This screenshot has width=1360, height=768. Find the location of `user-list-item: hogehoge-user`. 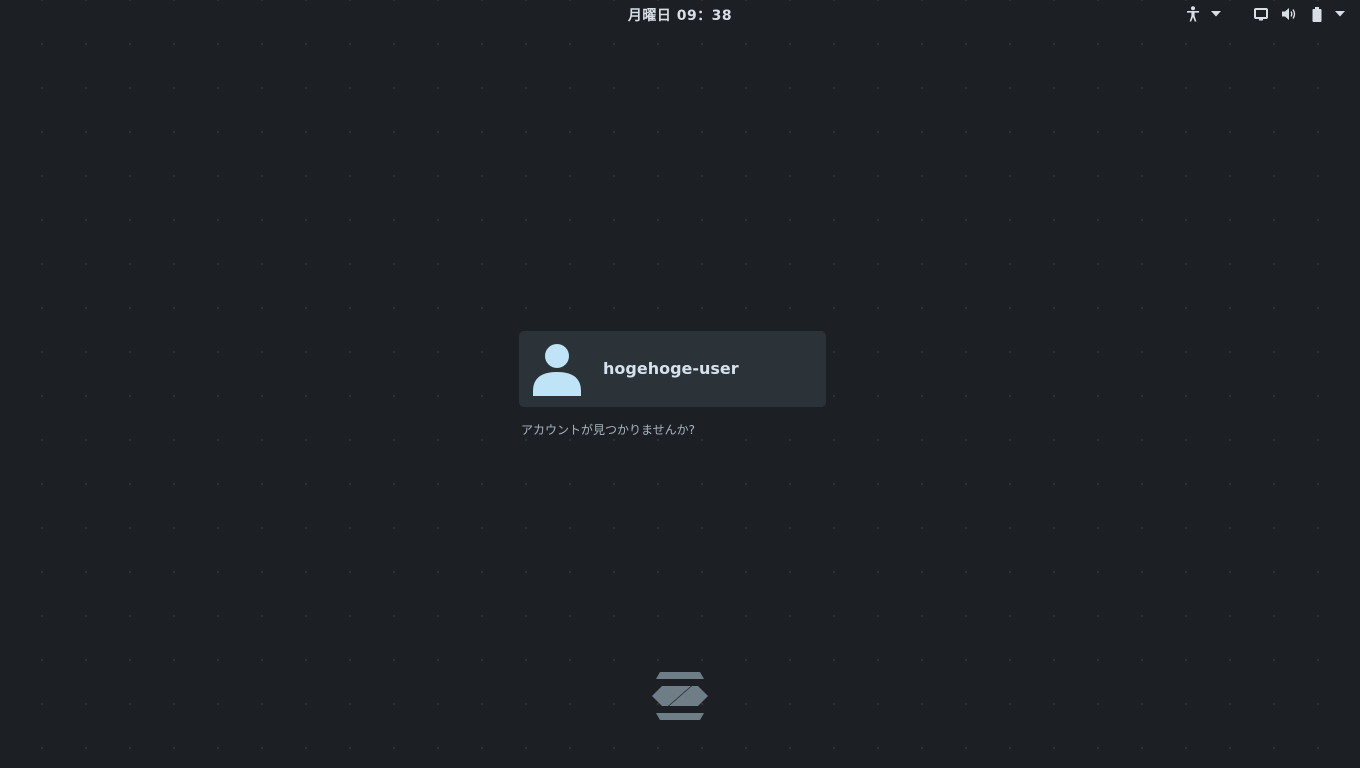

user-list-item: hogehoge-user is located at coordinates (672, 369).